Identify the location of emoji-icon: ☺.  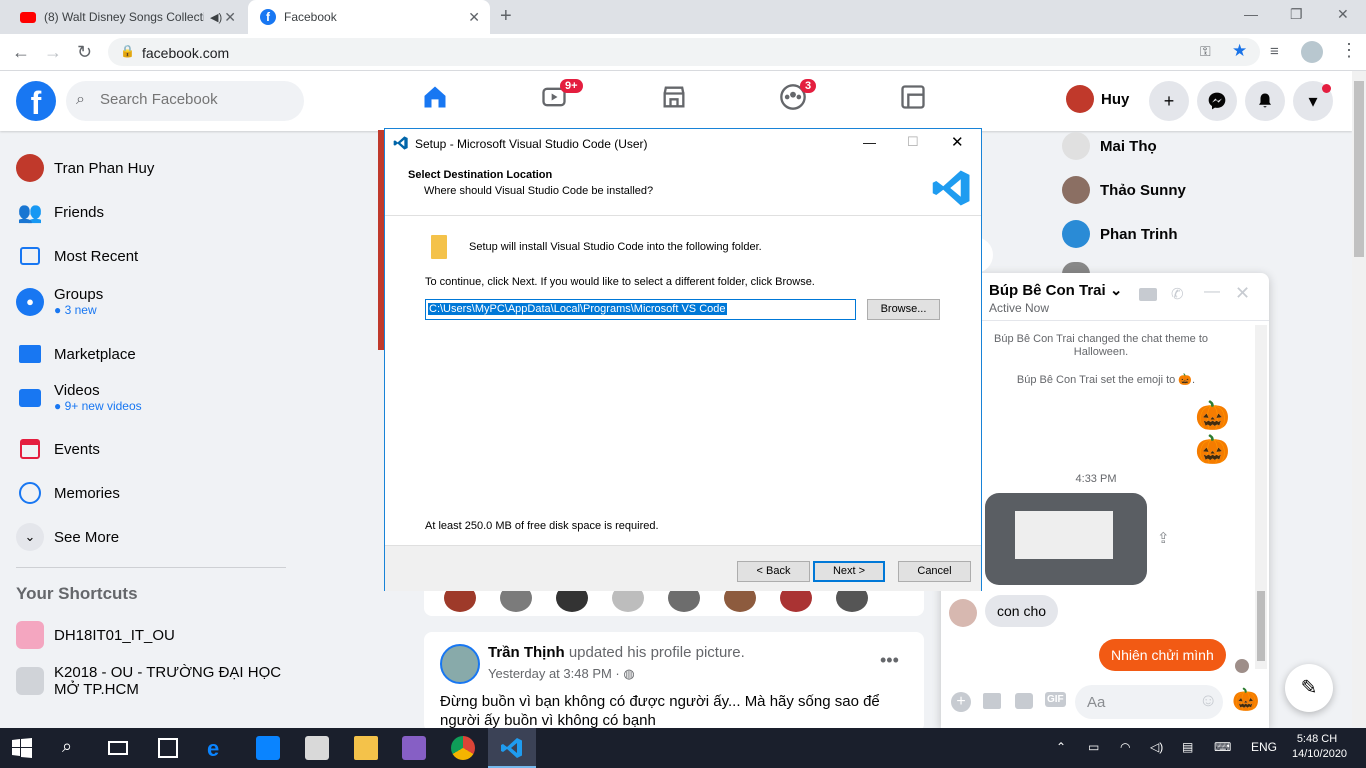
(1208, 700).